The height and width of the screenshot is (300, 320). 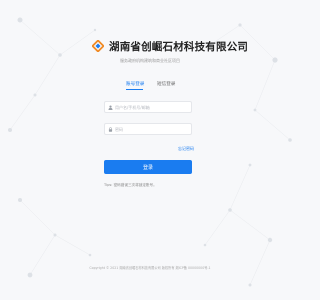 I want to click on active-tab-indicator, so click(x=134, y=89).